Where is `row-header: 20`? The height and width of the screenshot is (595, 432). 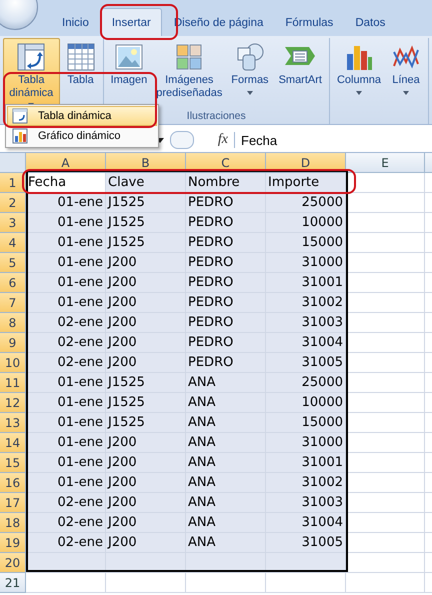
row-header: 20 is located at coordinates (13, 563).